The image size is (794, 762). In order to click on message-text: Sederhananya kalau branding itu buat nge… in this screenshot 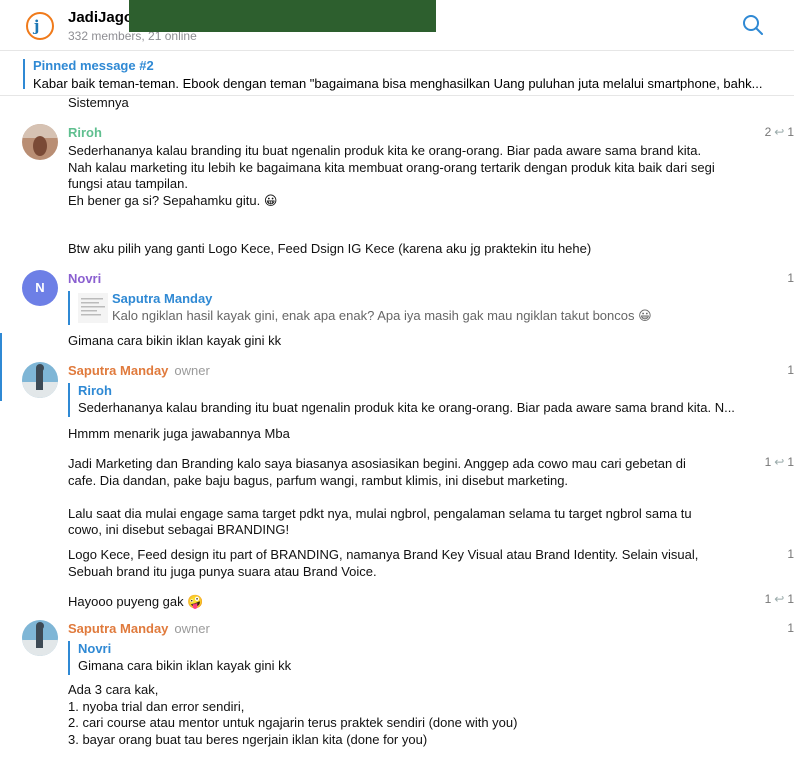, I will do `click(391, 175)`.